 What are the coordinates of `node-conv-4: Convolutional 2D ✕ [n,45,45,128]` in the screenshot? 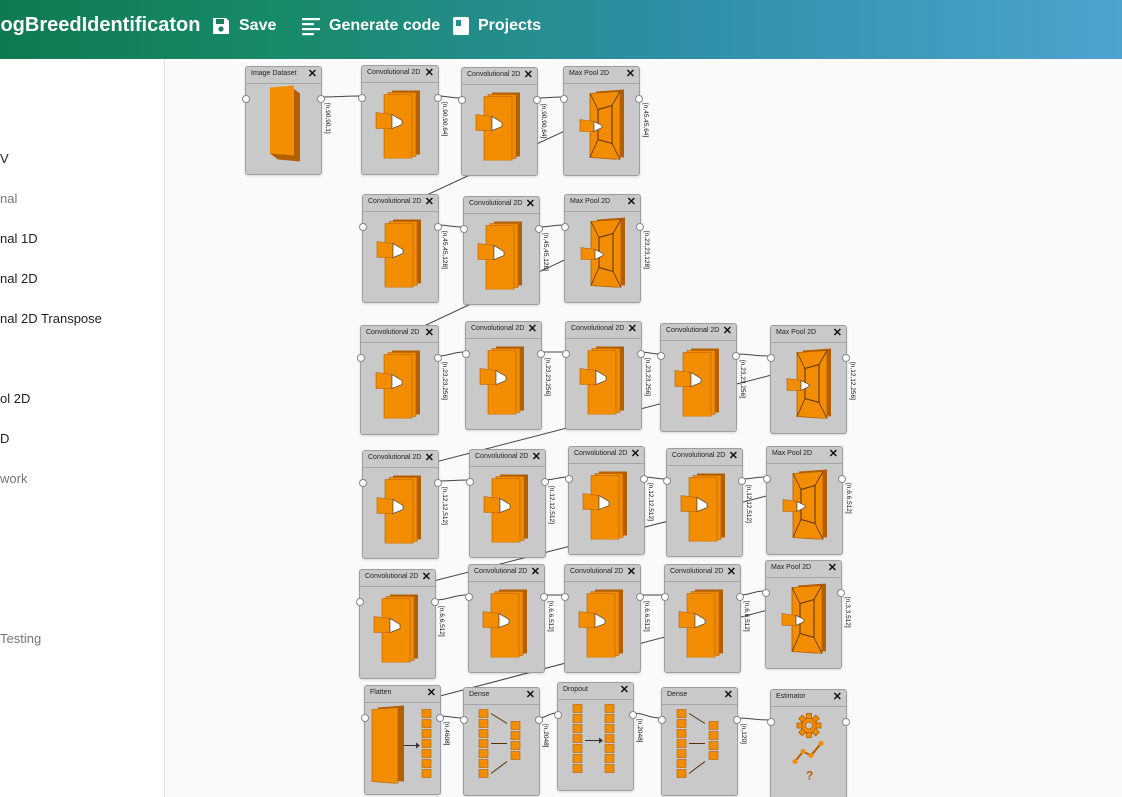 It's located at (504, 250).